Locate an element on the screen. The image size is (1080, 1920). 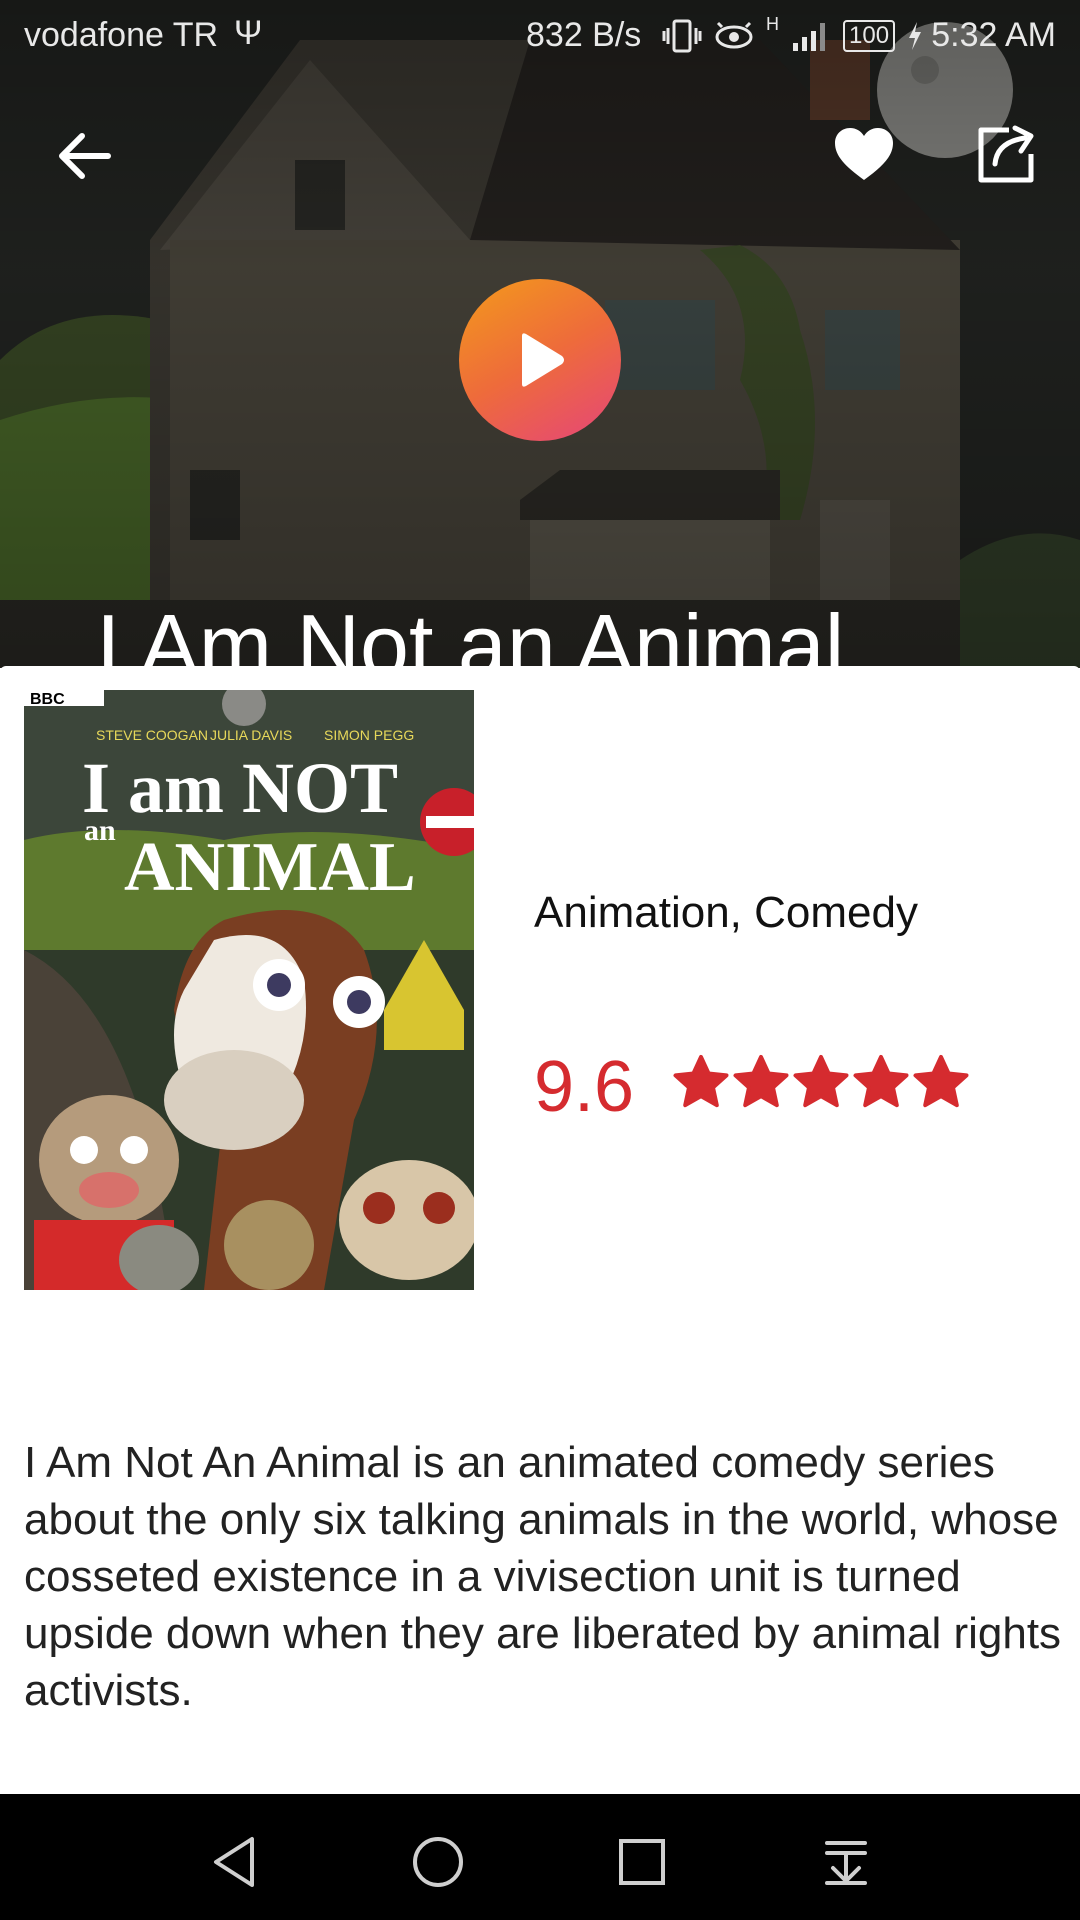
poster-channel: BBC is located at coordinates (47, 699).